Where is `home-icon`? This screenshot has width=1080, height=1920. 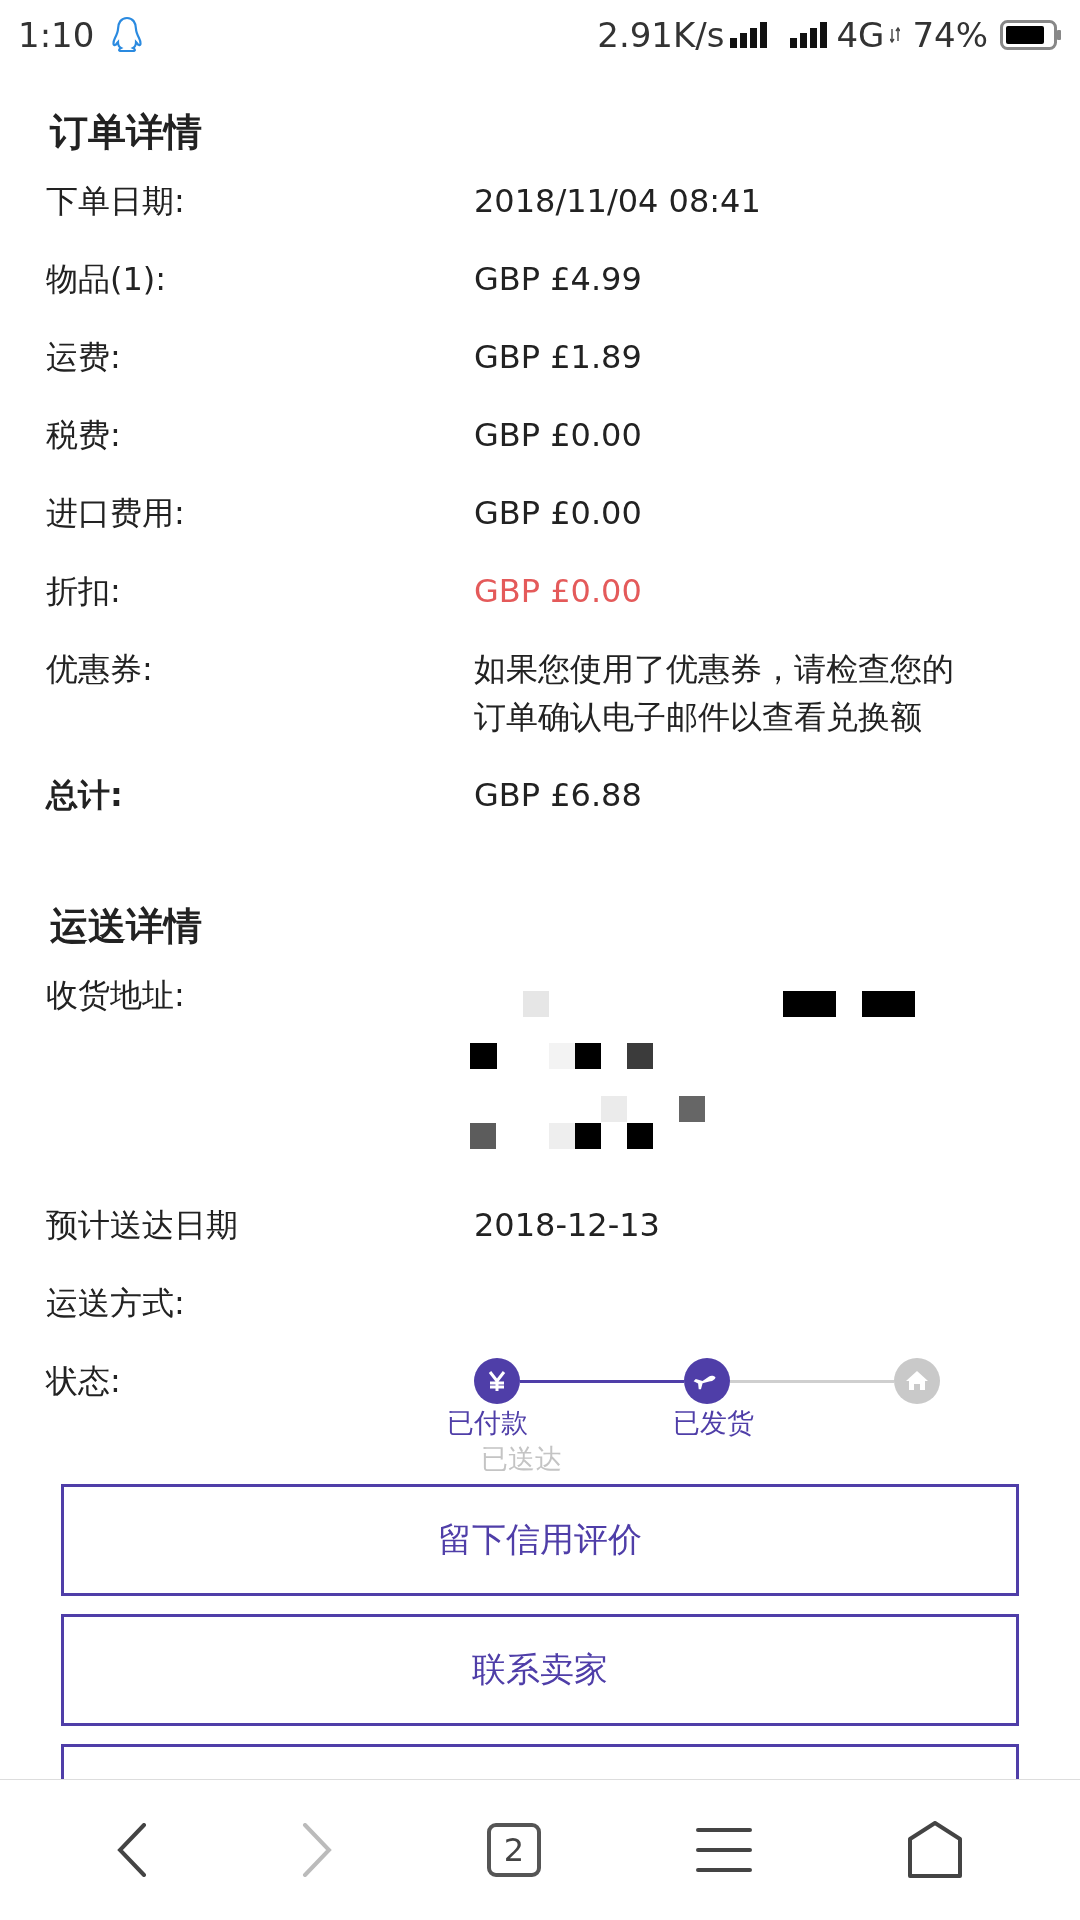
home-icon is located at coordinates (934, 1850).